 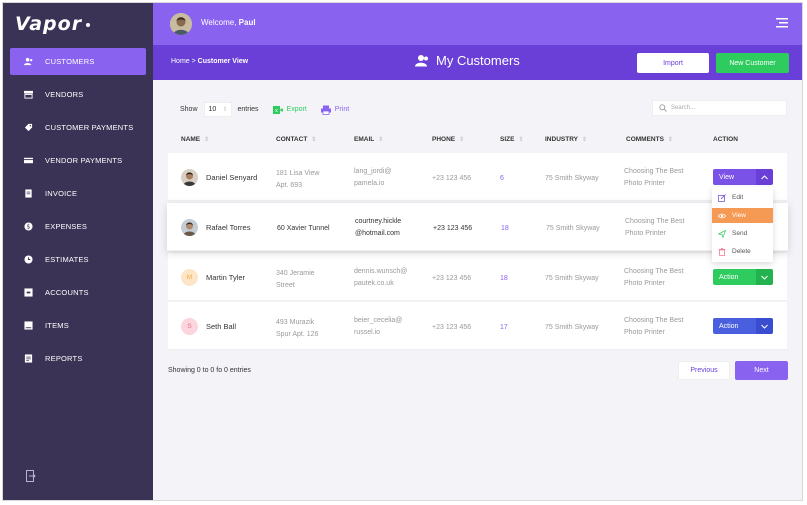 What do you see at coordinates (28, 193) in the screenshot?
I see `document-icon` at bounding box center [28, 193].